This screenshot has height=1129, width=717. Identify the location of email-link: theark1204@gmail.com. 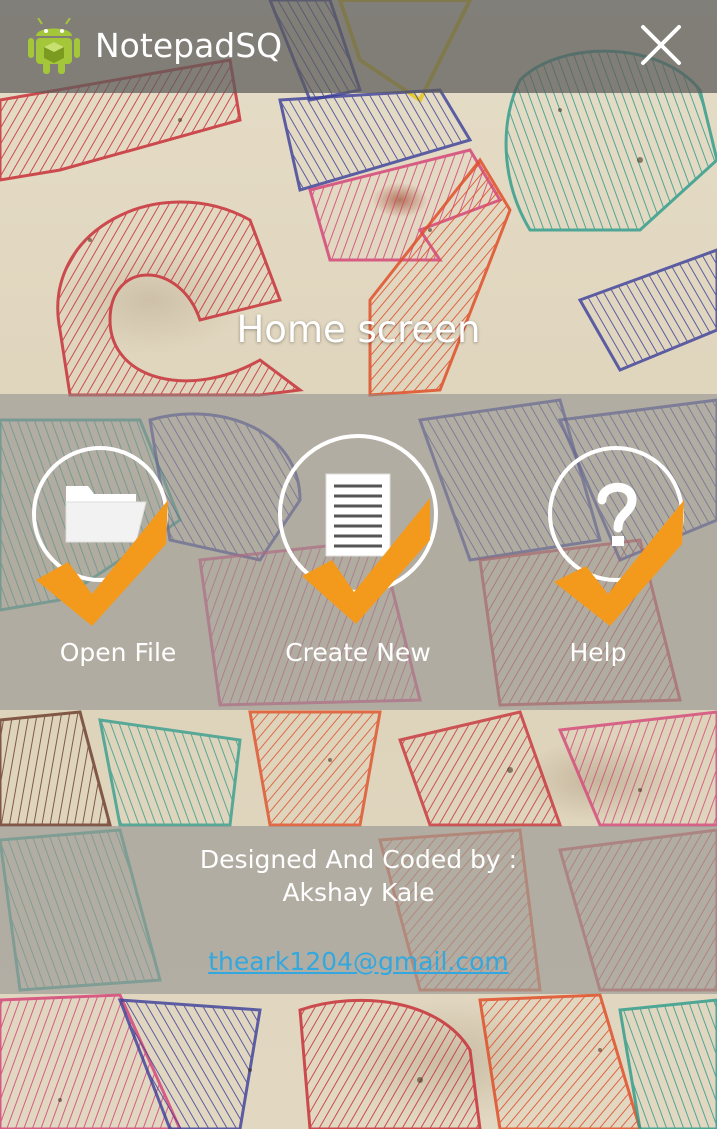
(358, 962).